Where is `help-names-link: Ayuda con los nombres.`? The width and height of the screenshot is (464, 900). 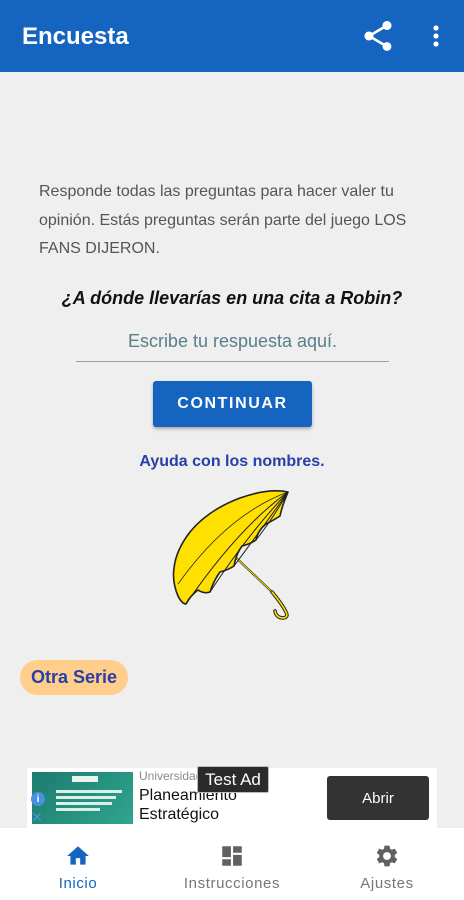
help-names-link: Ayuda con los nombres. is located at coordinates (232, 462).